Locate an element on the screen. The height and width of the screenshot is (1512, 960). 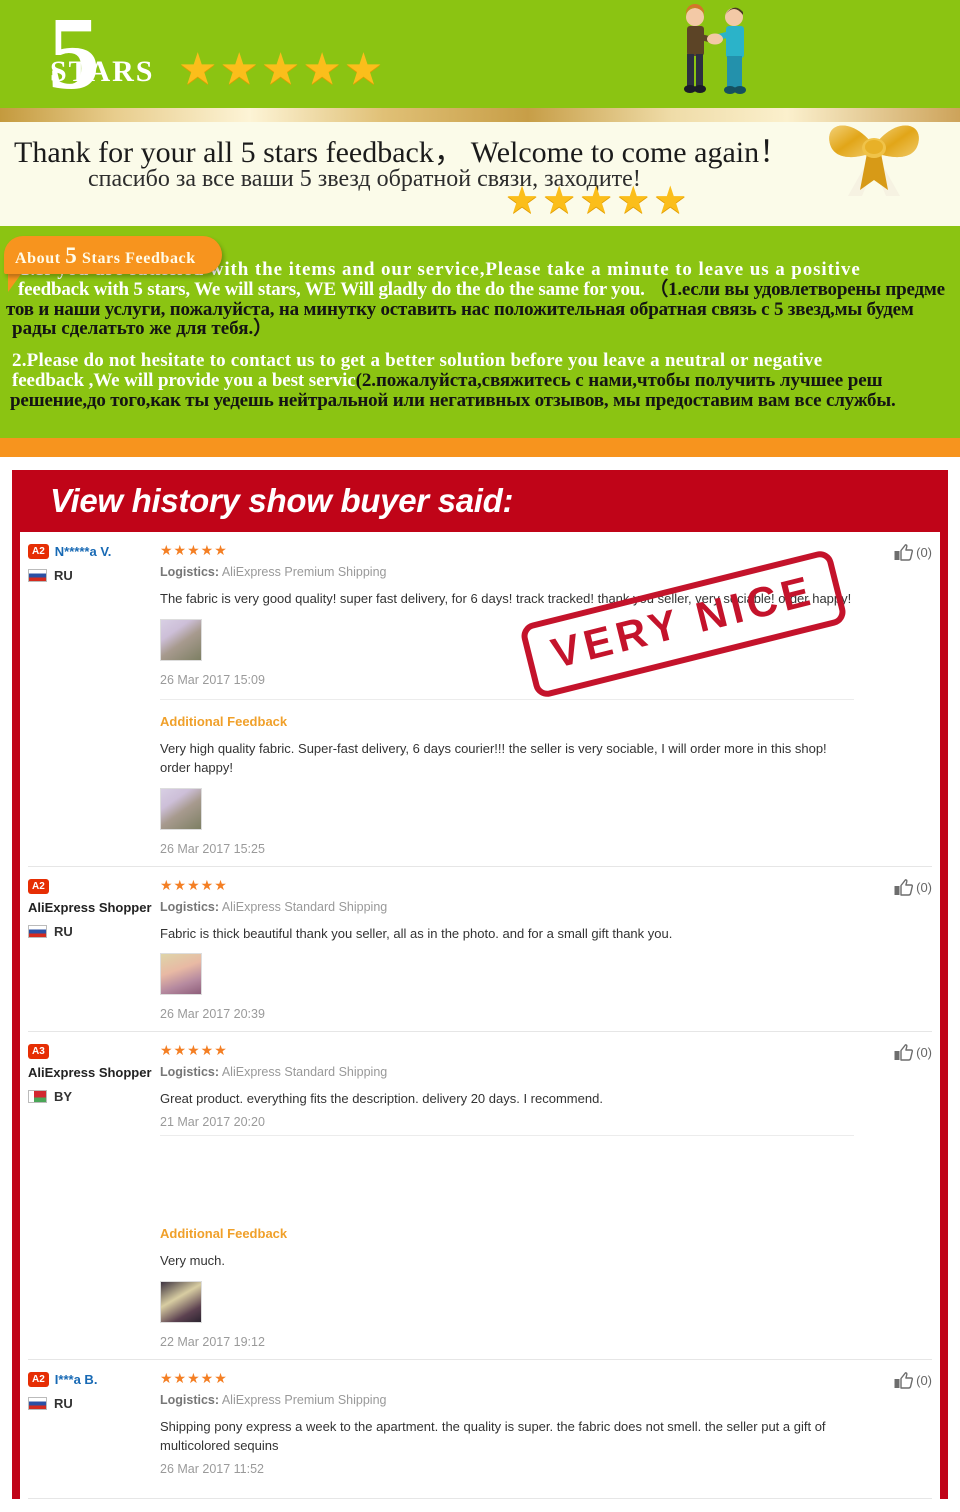
logistics-value: AliExpress Premium Shipping is located at coordinates (304, 572).